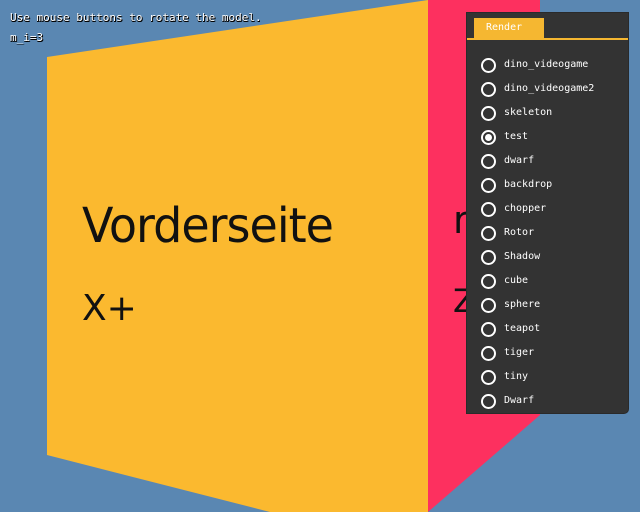 The height and width of the screenshot is (512, 640). What do you see at coordinates (537, 401) in the screenshot?
I see `render-option-dwarf: Dwarf` at bounding box center [537, 401].